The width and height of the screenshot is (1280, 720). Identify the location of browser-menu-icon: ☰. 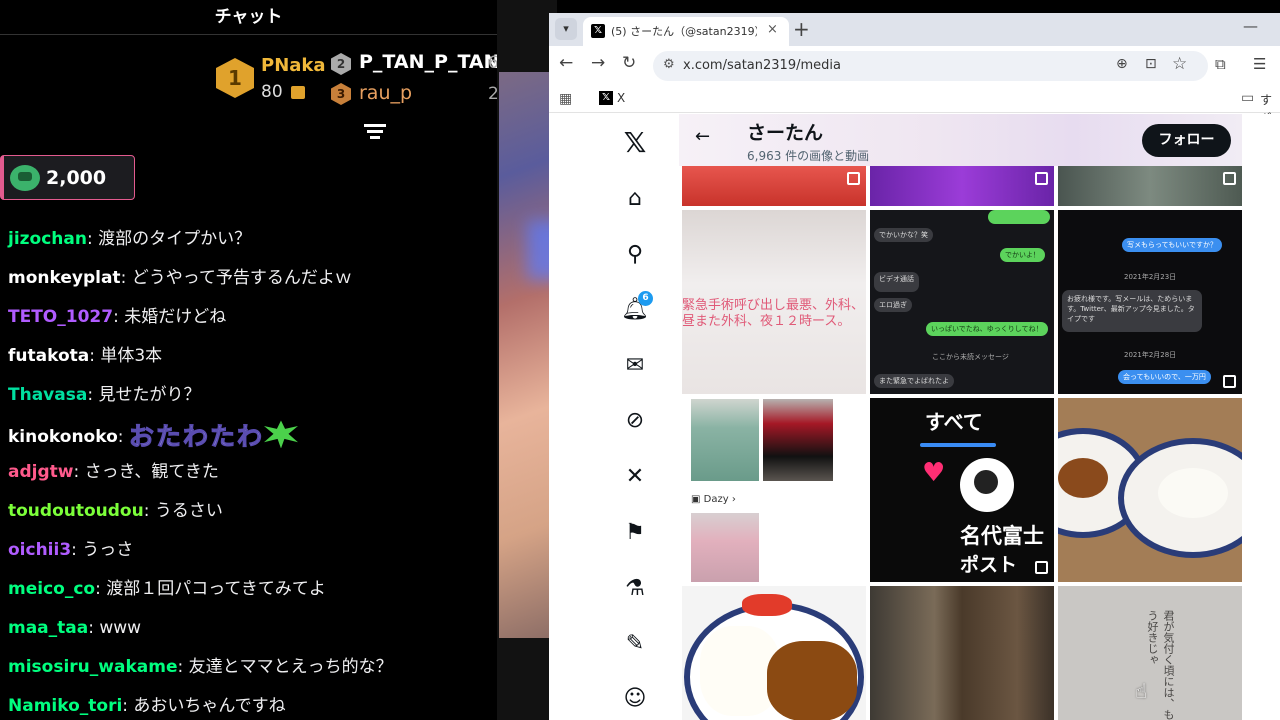
(1259, 64).